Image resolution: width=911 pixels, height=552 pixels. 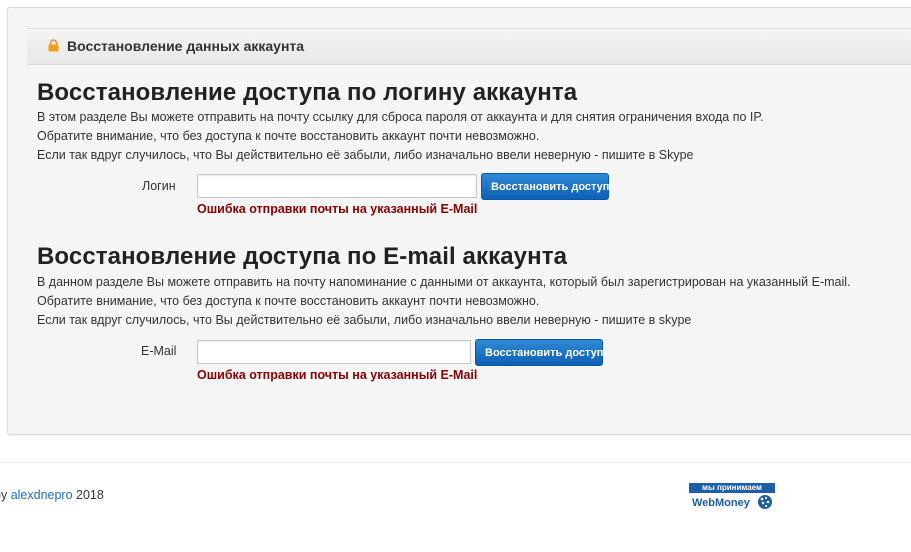 What do you see at coordinates (469, 46) in the screenshot?
I see `panel-header: Восстановление данных аккаунта` at bounding box center [469, 46].